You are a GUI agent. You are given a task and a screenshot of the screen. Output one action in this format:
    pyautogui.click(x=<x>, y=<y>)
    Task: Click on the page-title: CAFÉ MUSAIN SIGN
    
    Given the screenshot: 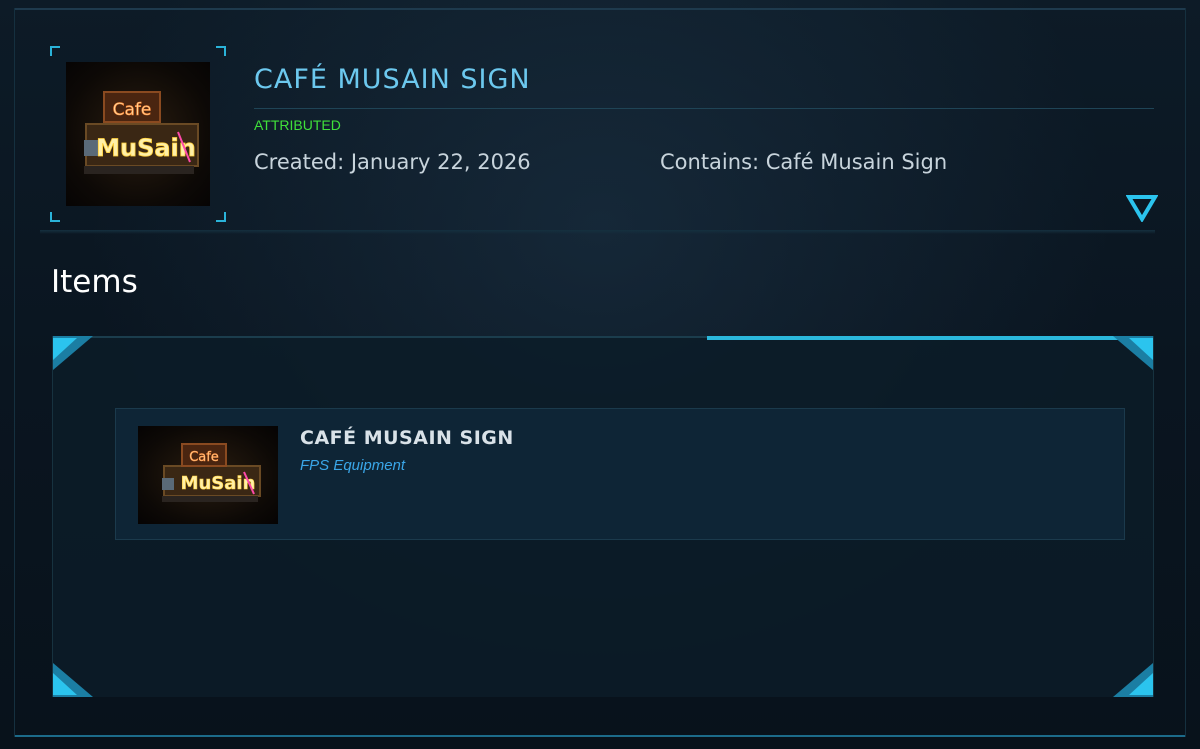 What is the action you would take?
    pyautogui.click(x=392, y=79)
    